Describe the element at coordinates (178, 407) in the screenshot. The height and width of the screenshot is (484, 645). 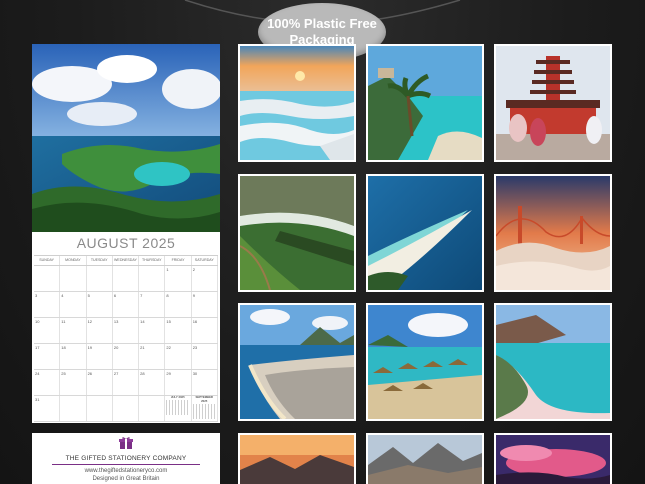
I see `mini-calendar-previous: JULY 2025` at that location.